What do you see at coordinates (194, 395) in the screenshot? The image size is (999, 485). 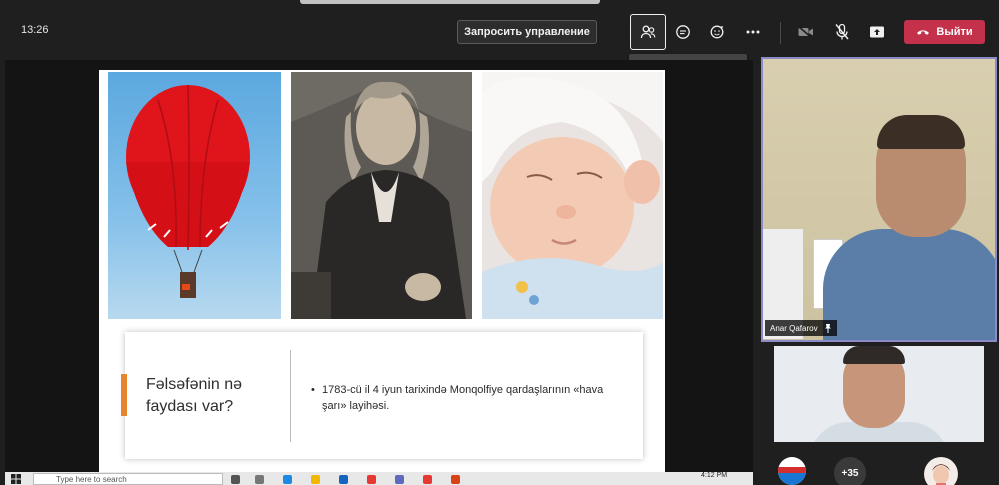 I see `slide-question-title: Fəlsəfənin nə faydası var?` at bounding box center [194, 395].